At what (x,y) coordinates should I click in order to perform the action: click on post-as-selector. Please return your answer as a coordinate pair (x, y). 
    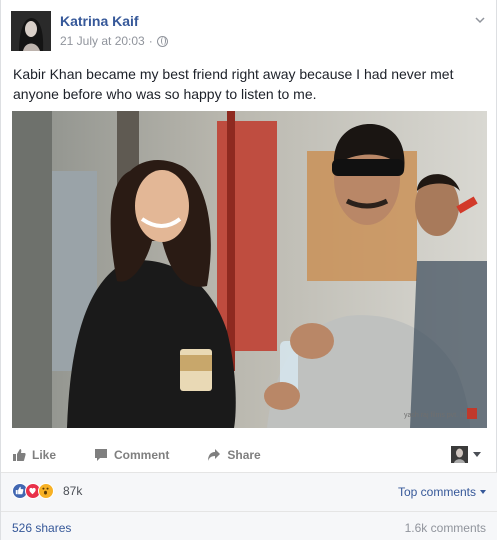
    Looking at the image, I should click on (466, 454).